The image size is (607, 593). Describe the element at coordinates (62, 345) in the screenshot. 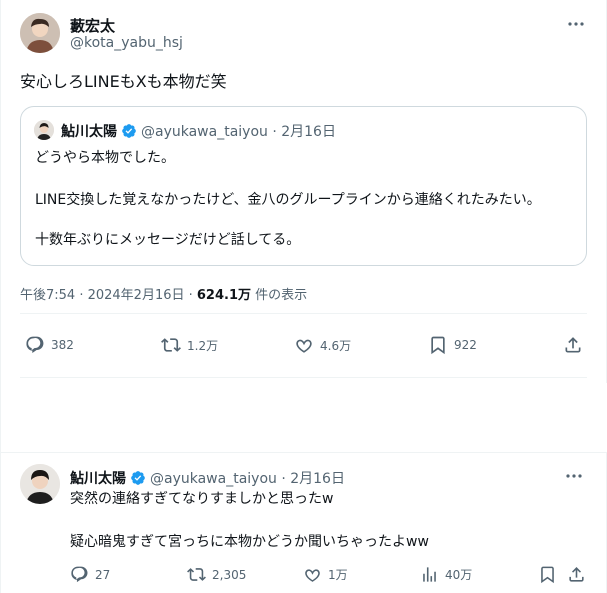

I see `reply-count: 382` at that location.